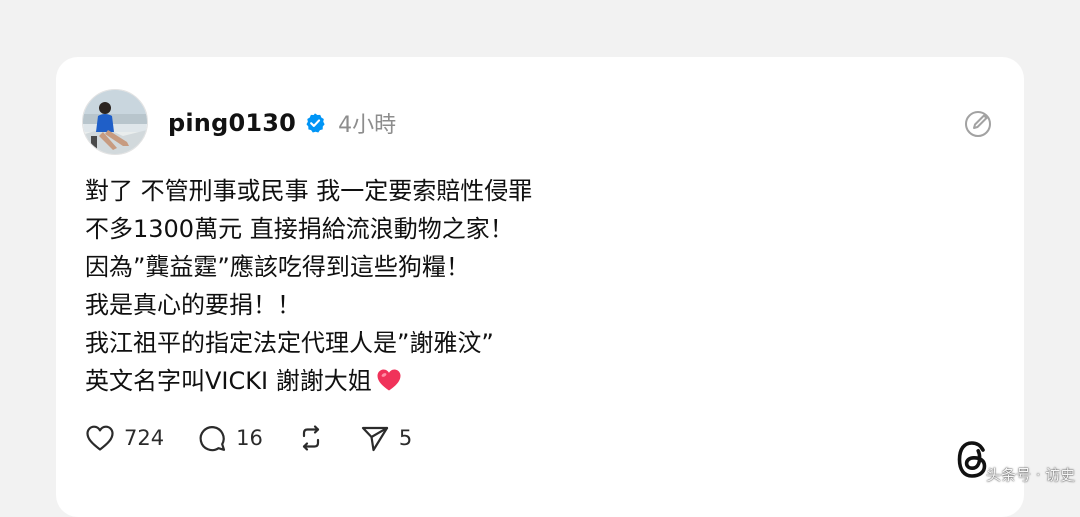  I want to click on compose-icon, so click(978, 124).